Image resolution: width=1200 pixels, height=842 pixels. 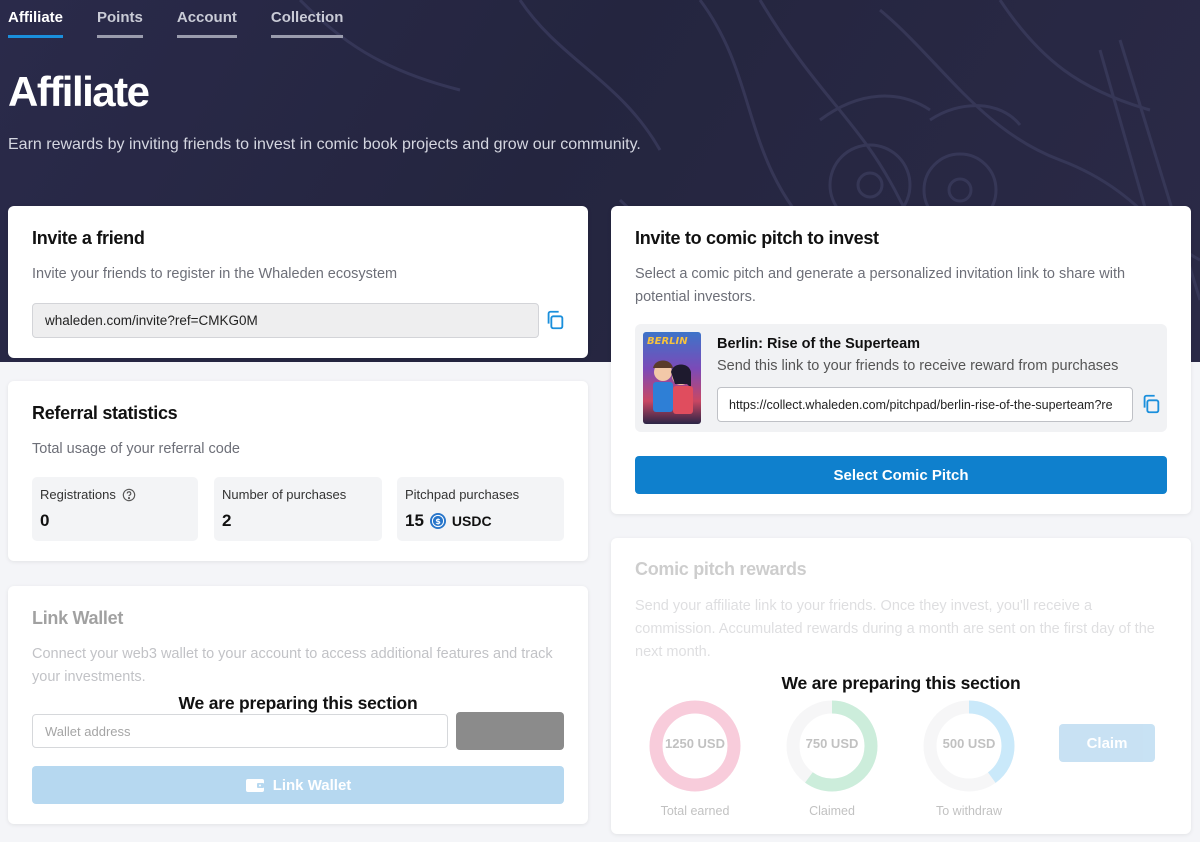 I want to click on top-tabs: Affiliate Points Account Collection, so click(x=176, y=19).